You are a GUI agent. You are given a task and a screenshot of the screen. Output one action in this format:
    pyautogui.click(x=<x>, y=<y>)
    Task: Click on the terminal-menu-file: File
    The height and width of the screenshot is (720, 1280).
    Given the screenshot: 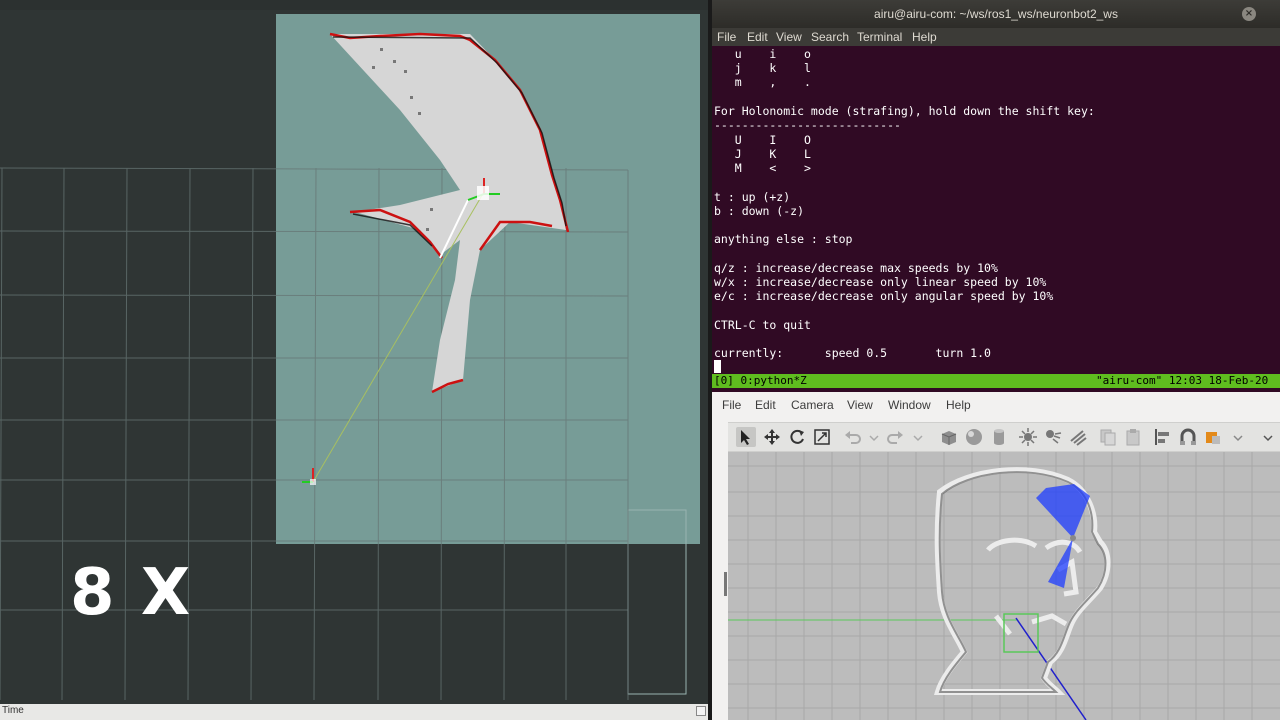 What is the action you would take?
    pyautogui.click(x=726, y=37)
    